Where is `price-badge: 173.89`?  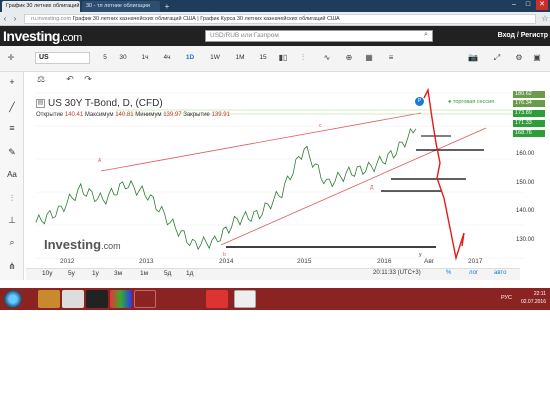 price-badge: 173.89 is located at coordinates (529, 113).